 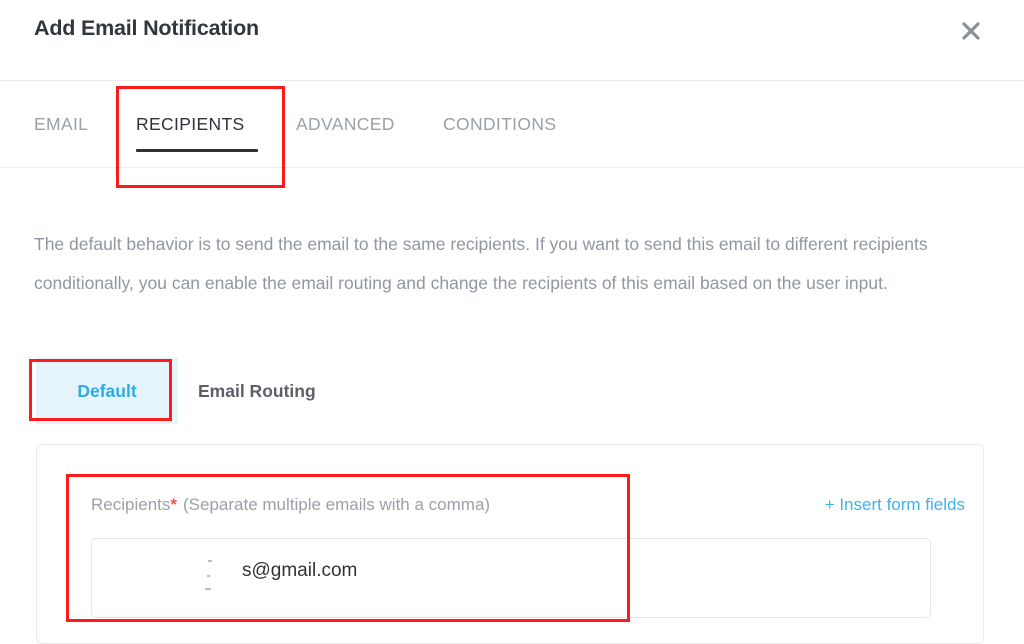 What do you see at coordinates (512, 391) in the screenshot?
I see `recipient-mode-subtabs: Default Email Routing` at bounding box center [512, 391].